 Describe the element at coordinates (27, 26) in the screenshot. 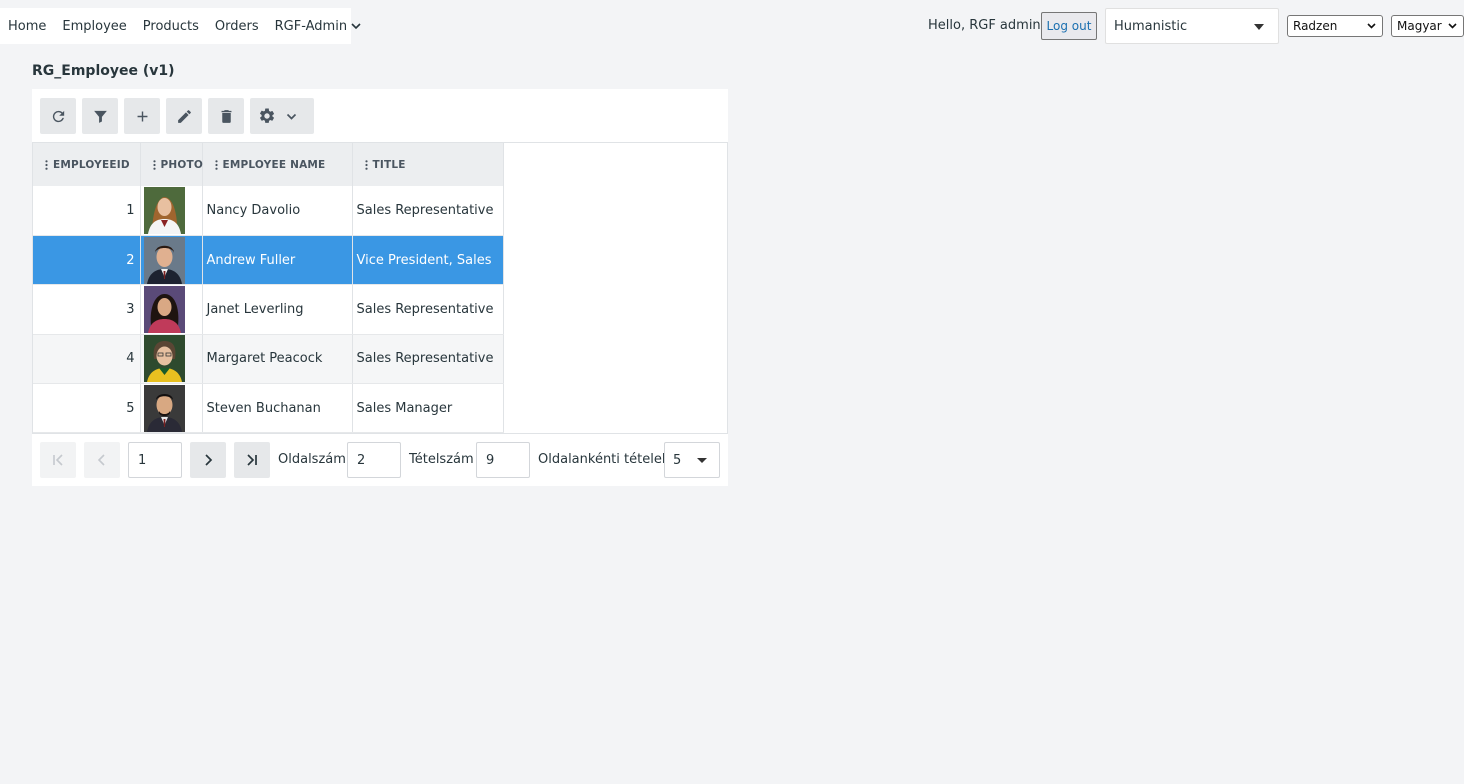

I see `nav-home: Home` at that location.